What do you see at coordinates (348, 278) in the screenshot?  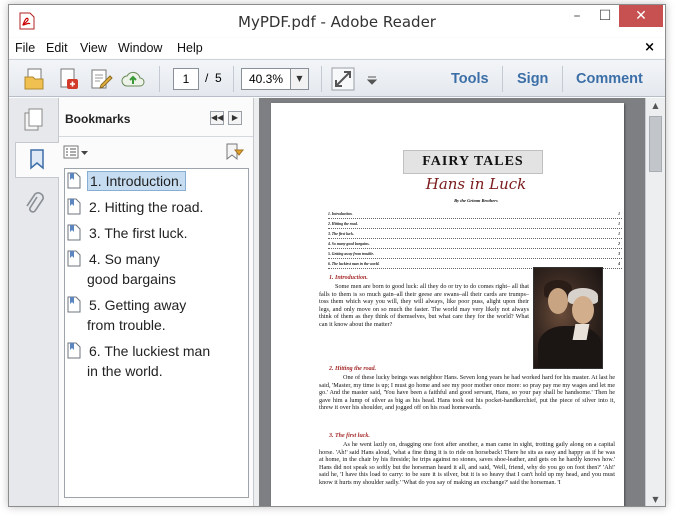 I see `section-heading: 1. Introduction.` at bounding box center [348, 278].